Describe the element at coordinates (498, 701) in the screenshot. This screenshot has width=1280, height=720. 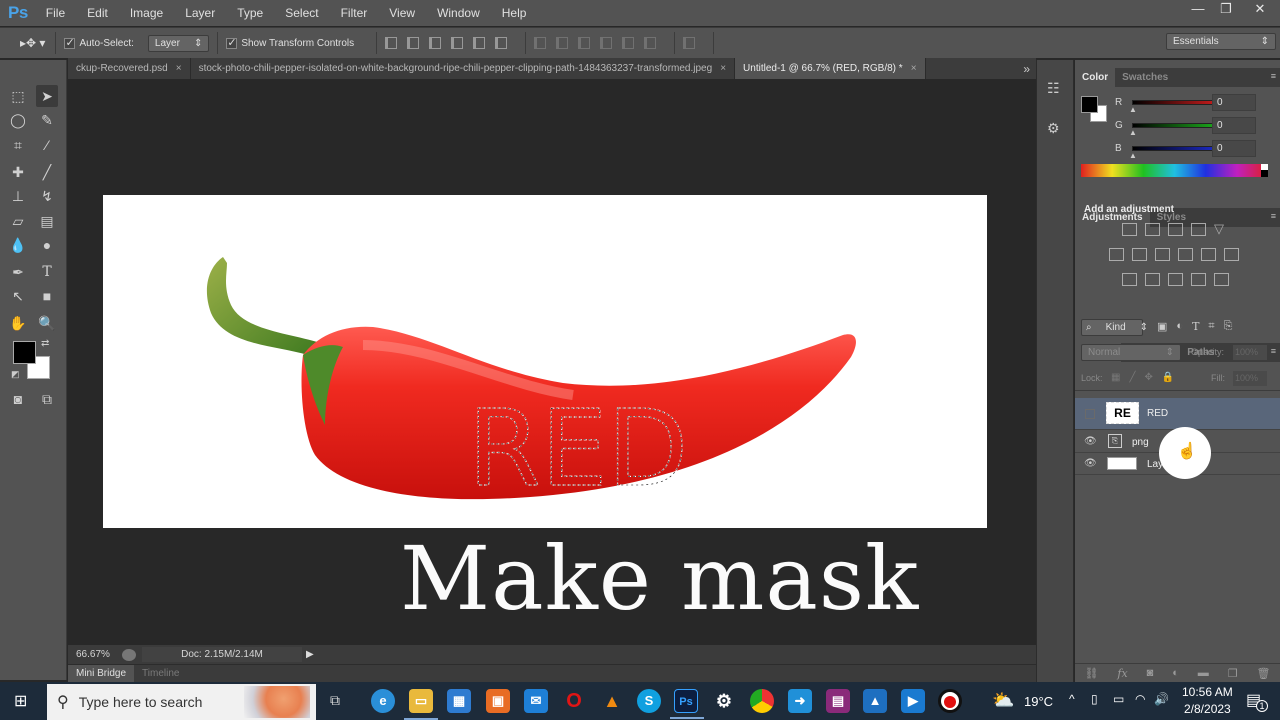
I see `photos-app-icon: ▣` at that location.